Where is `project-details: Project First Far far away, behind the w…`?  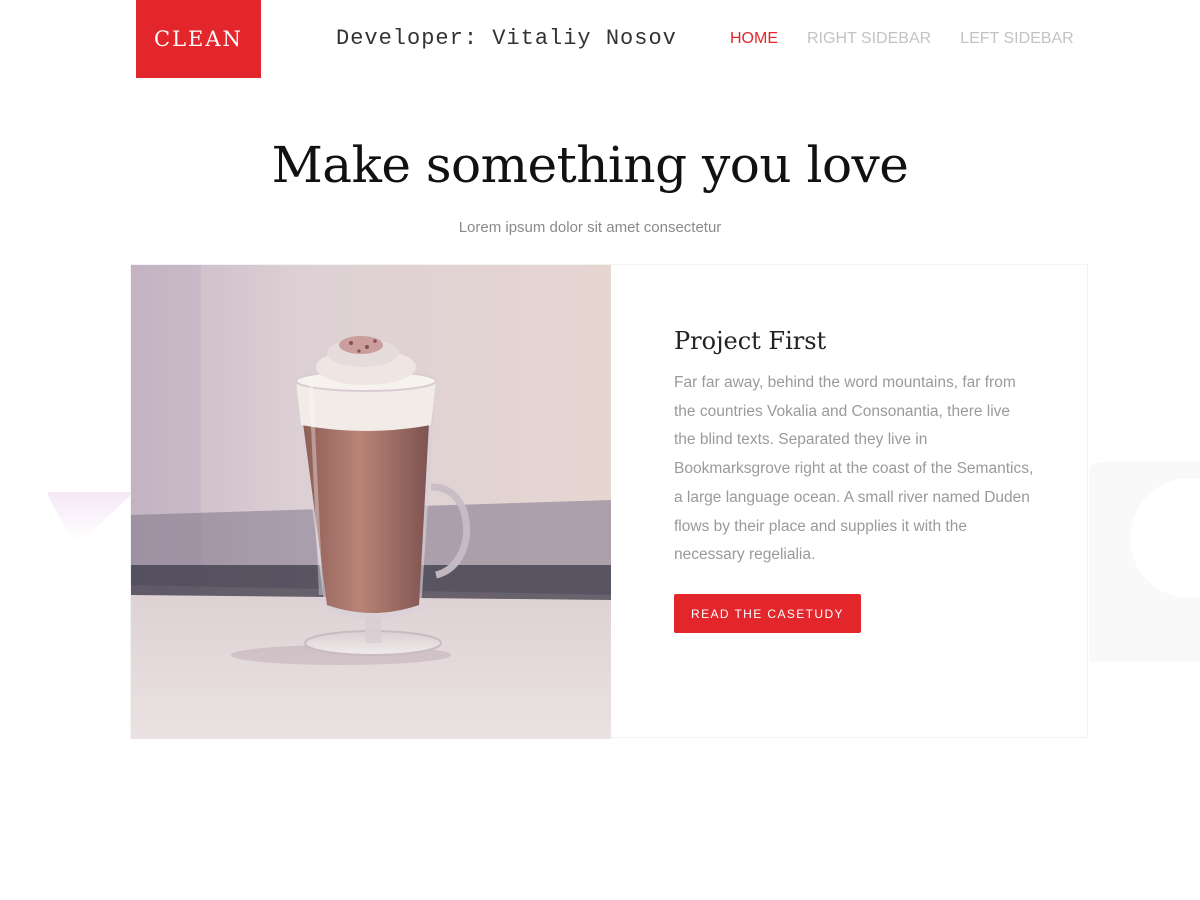 project-details: Project First Far far away, behind the w… is located at coordinates (854, 480).